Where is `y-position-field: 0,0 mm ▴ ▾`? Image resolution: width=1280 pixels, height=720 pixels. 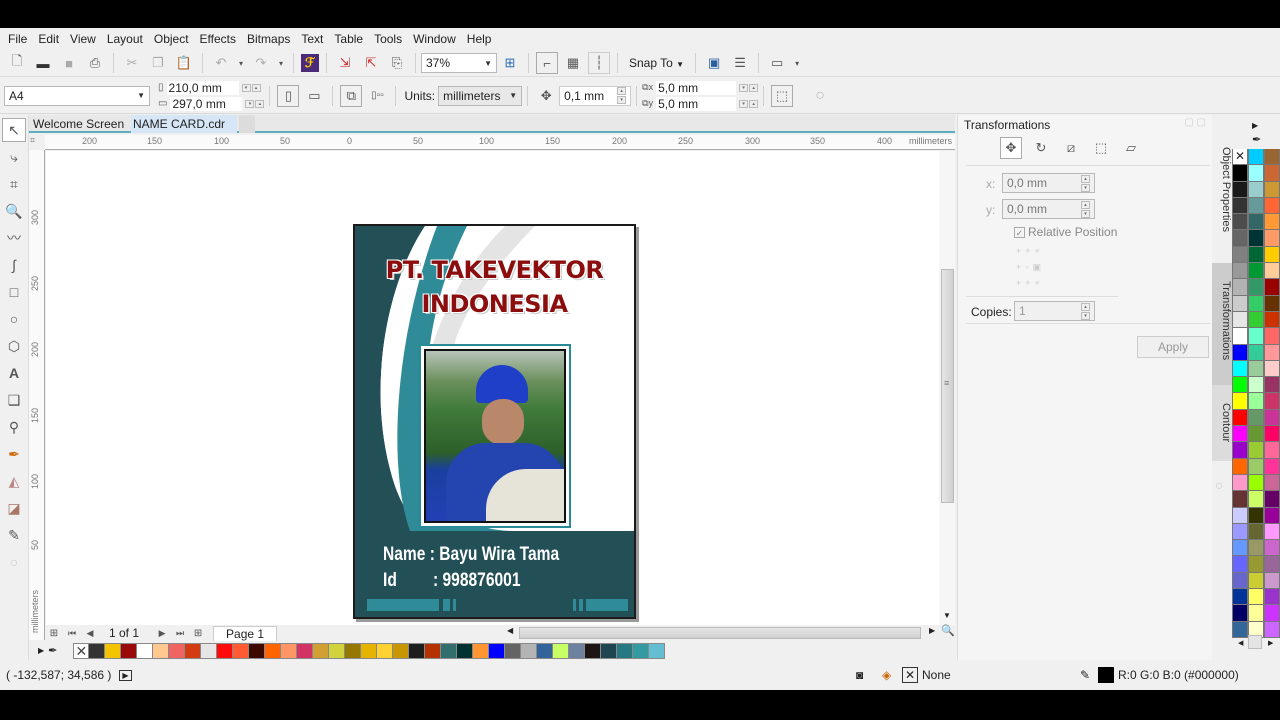
y-position-field: 0,0 mm ▴ ▾ is located at coordinates (1048, 209).